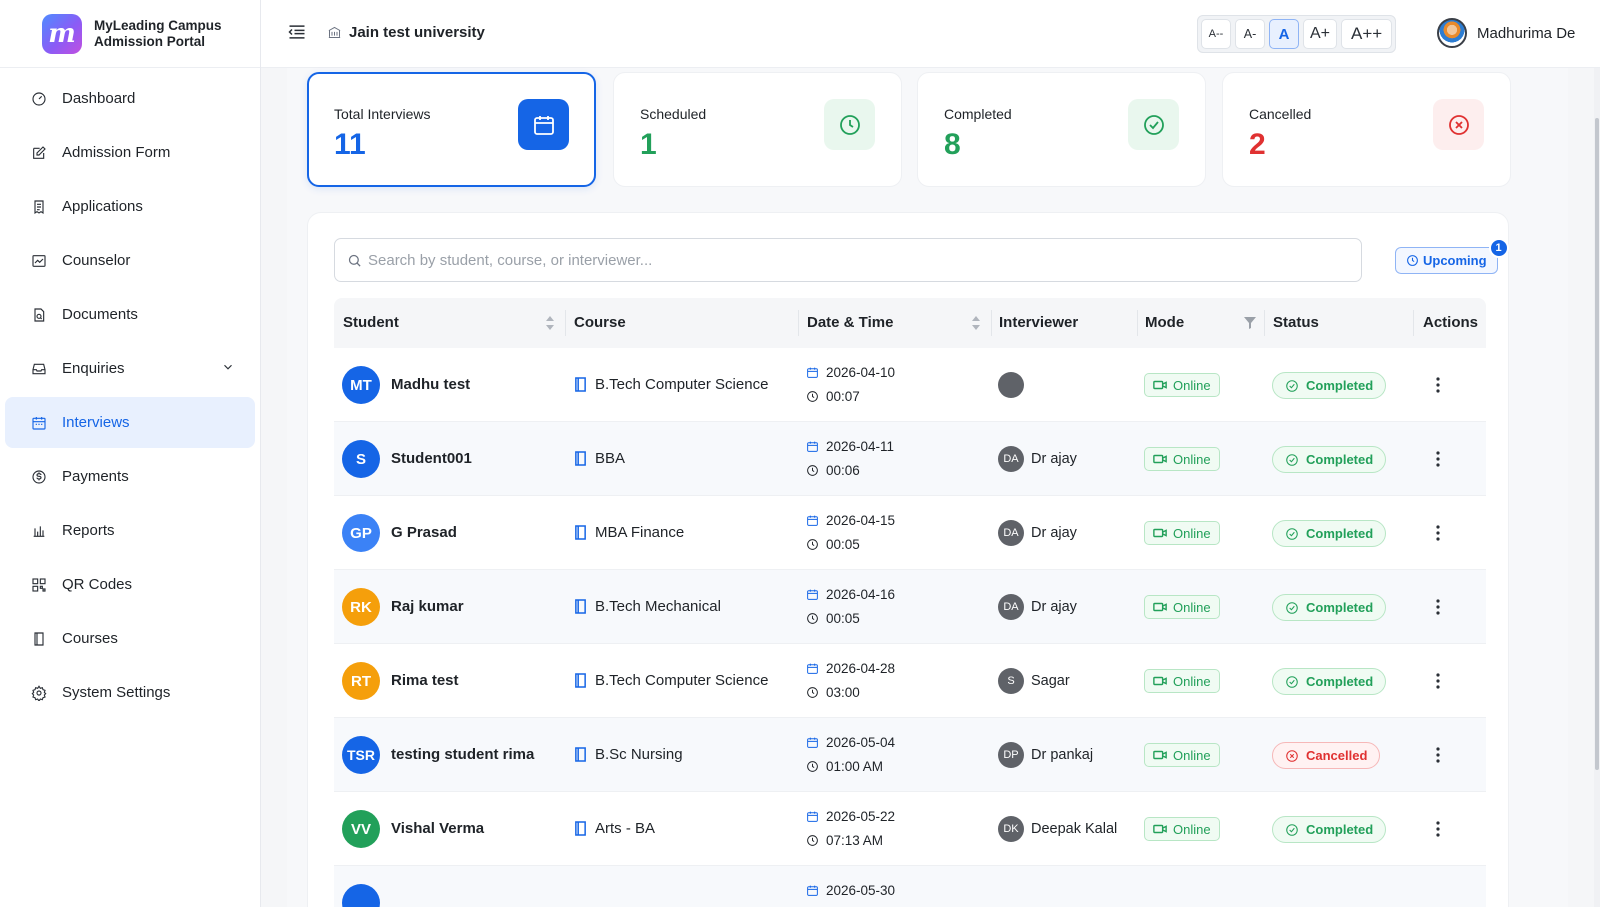  I want to click on interview-date: 2026-04-15, so click(861, 520).